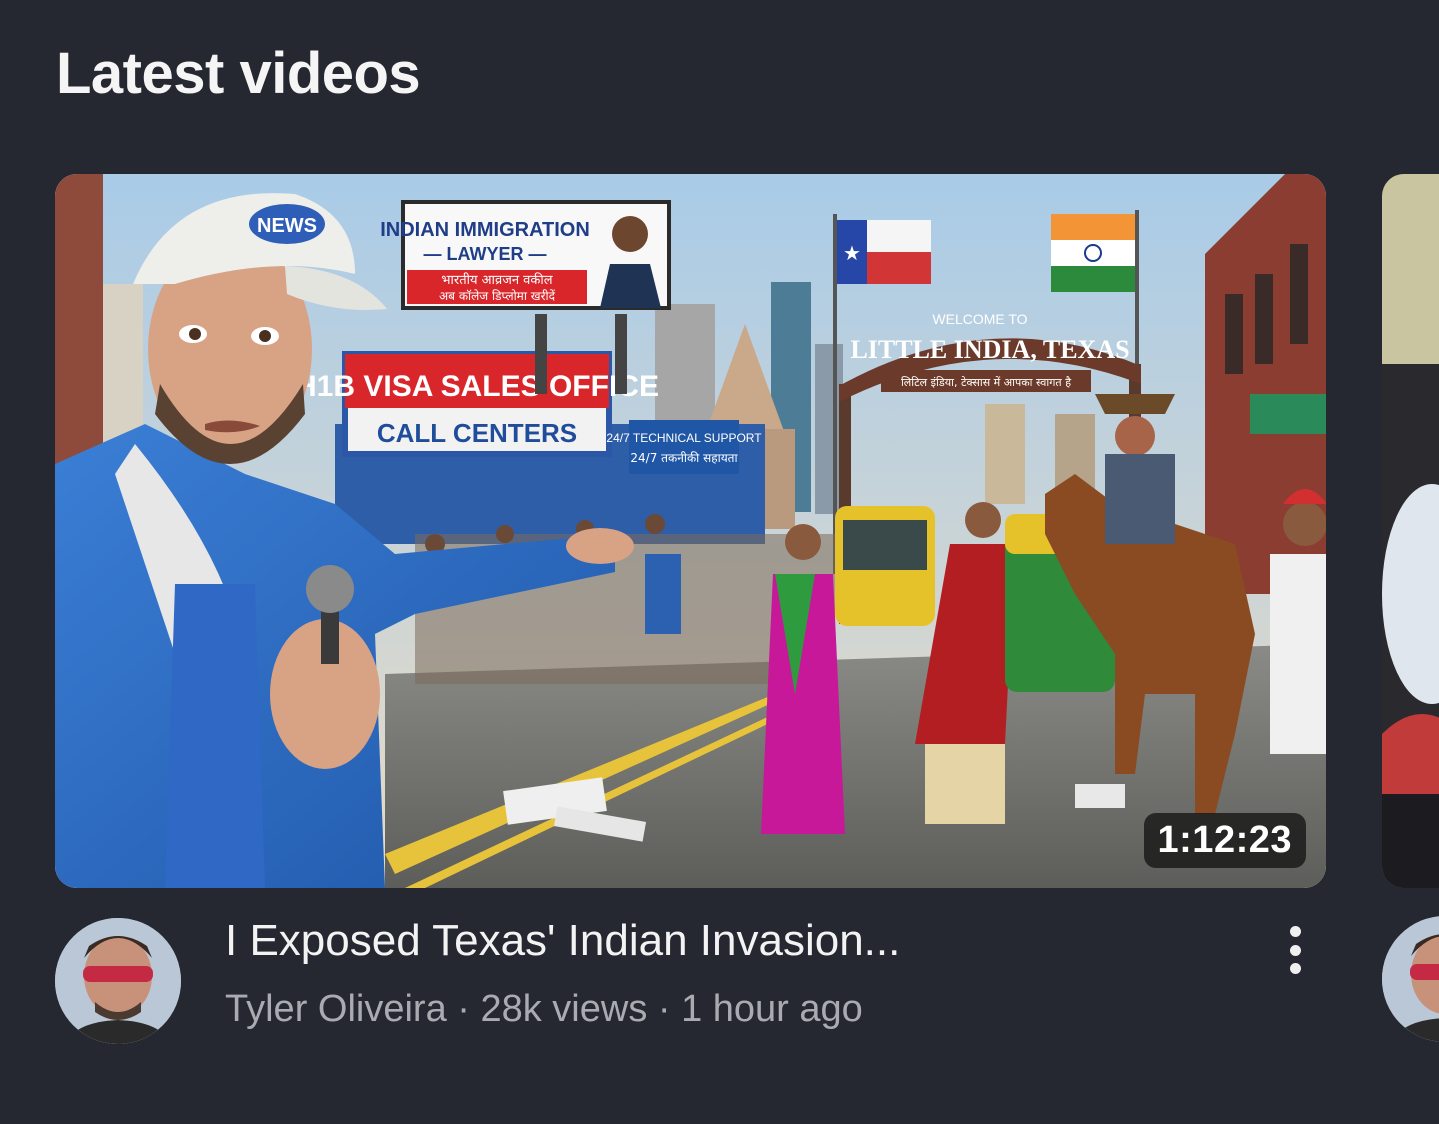 This screenshot has width=1439, height=1124. Describe the element at coordinates (485, 230) in the screenshot. I see `billboard-line1: INDIAN IMMIGRATION` at that location.